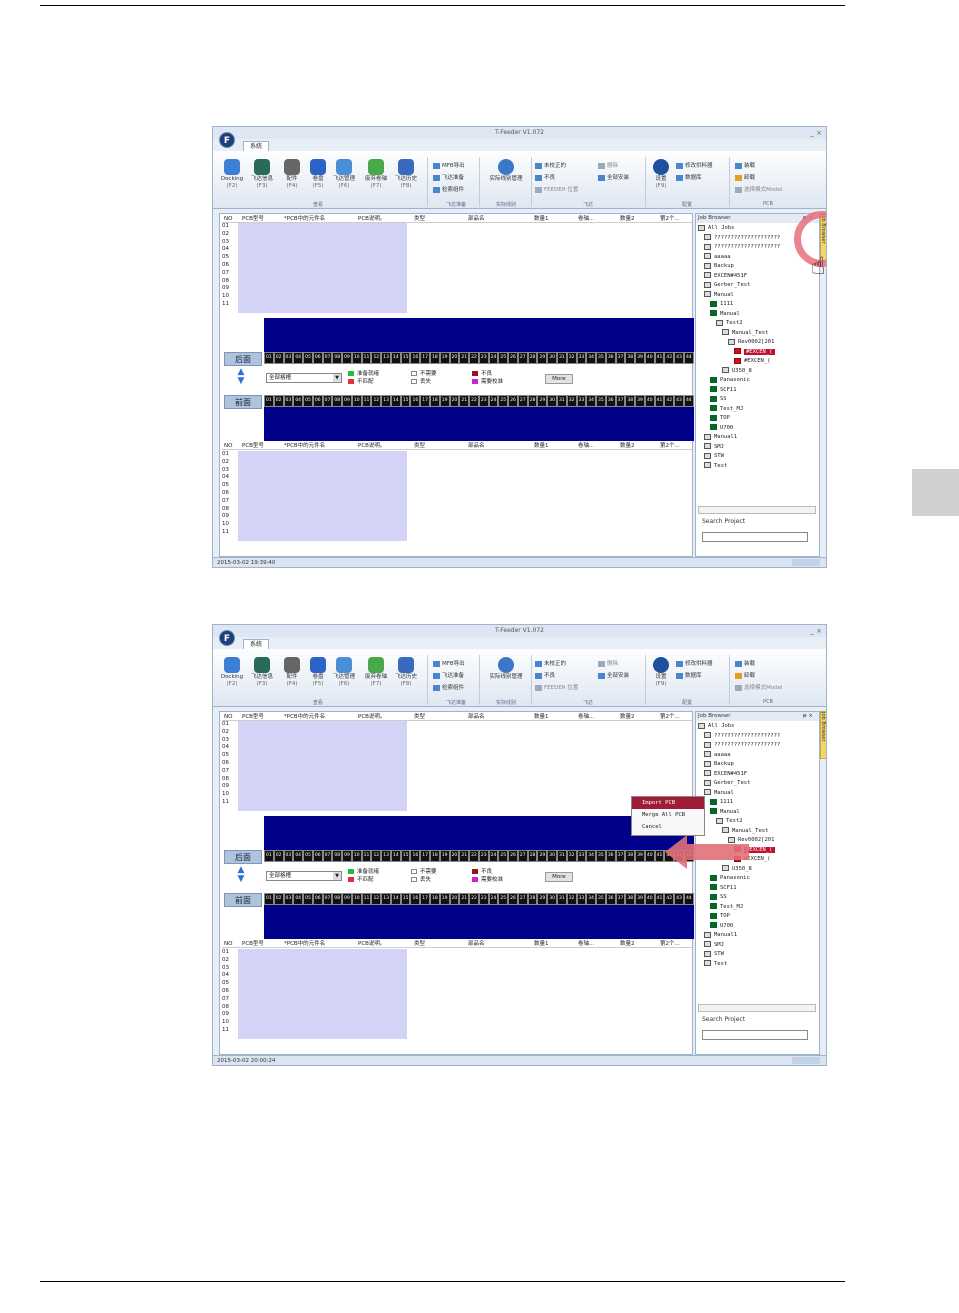 The image size is (959, 1313). I want to click on feeder-slot: 29, so click(542, 401).